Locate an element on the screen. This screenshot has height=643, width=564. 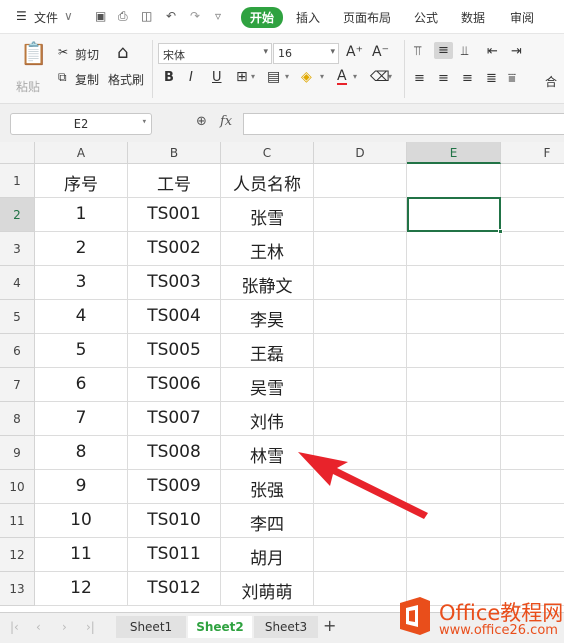
increase-indent-icon: ⇥ is located at coordinates (516, 51).